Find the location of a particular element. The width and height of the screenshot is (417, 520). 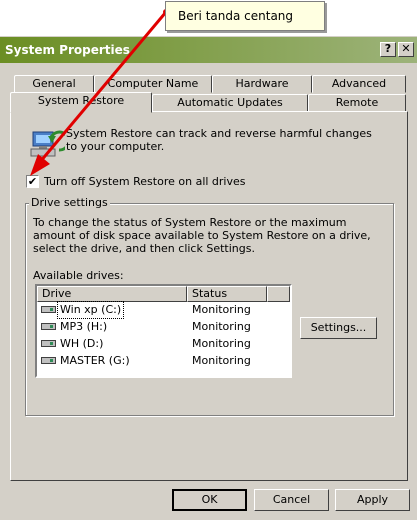

drive-name: WH (D:) is located at coordinates (82, 343).